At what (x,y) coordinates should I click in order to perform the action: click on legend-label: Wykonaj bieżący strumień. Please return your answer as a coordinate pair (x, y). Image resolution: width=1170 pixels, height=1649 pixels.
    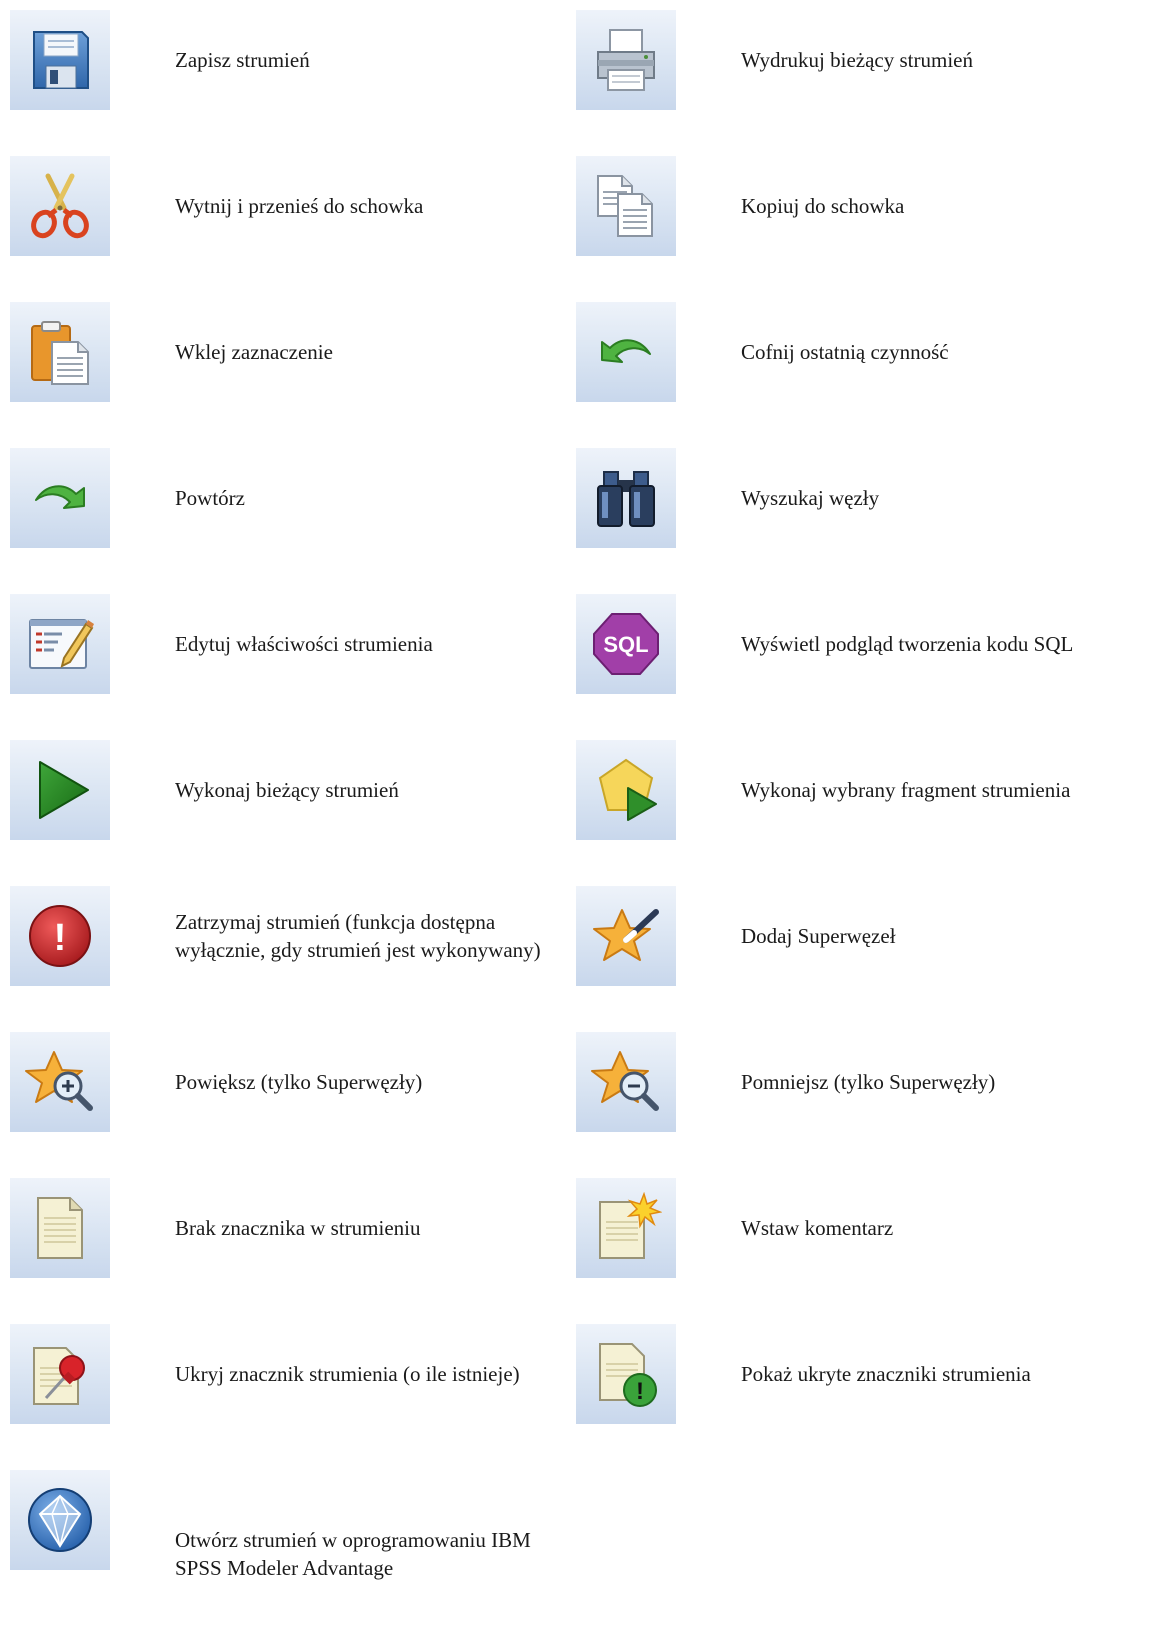
    Looking at the image, I should click on (287, 790).